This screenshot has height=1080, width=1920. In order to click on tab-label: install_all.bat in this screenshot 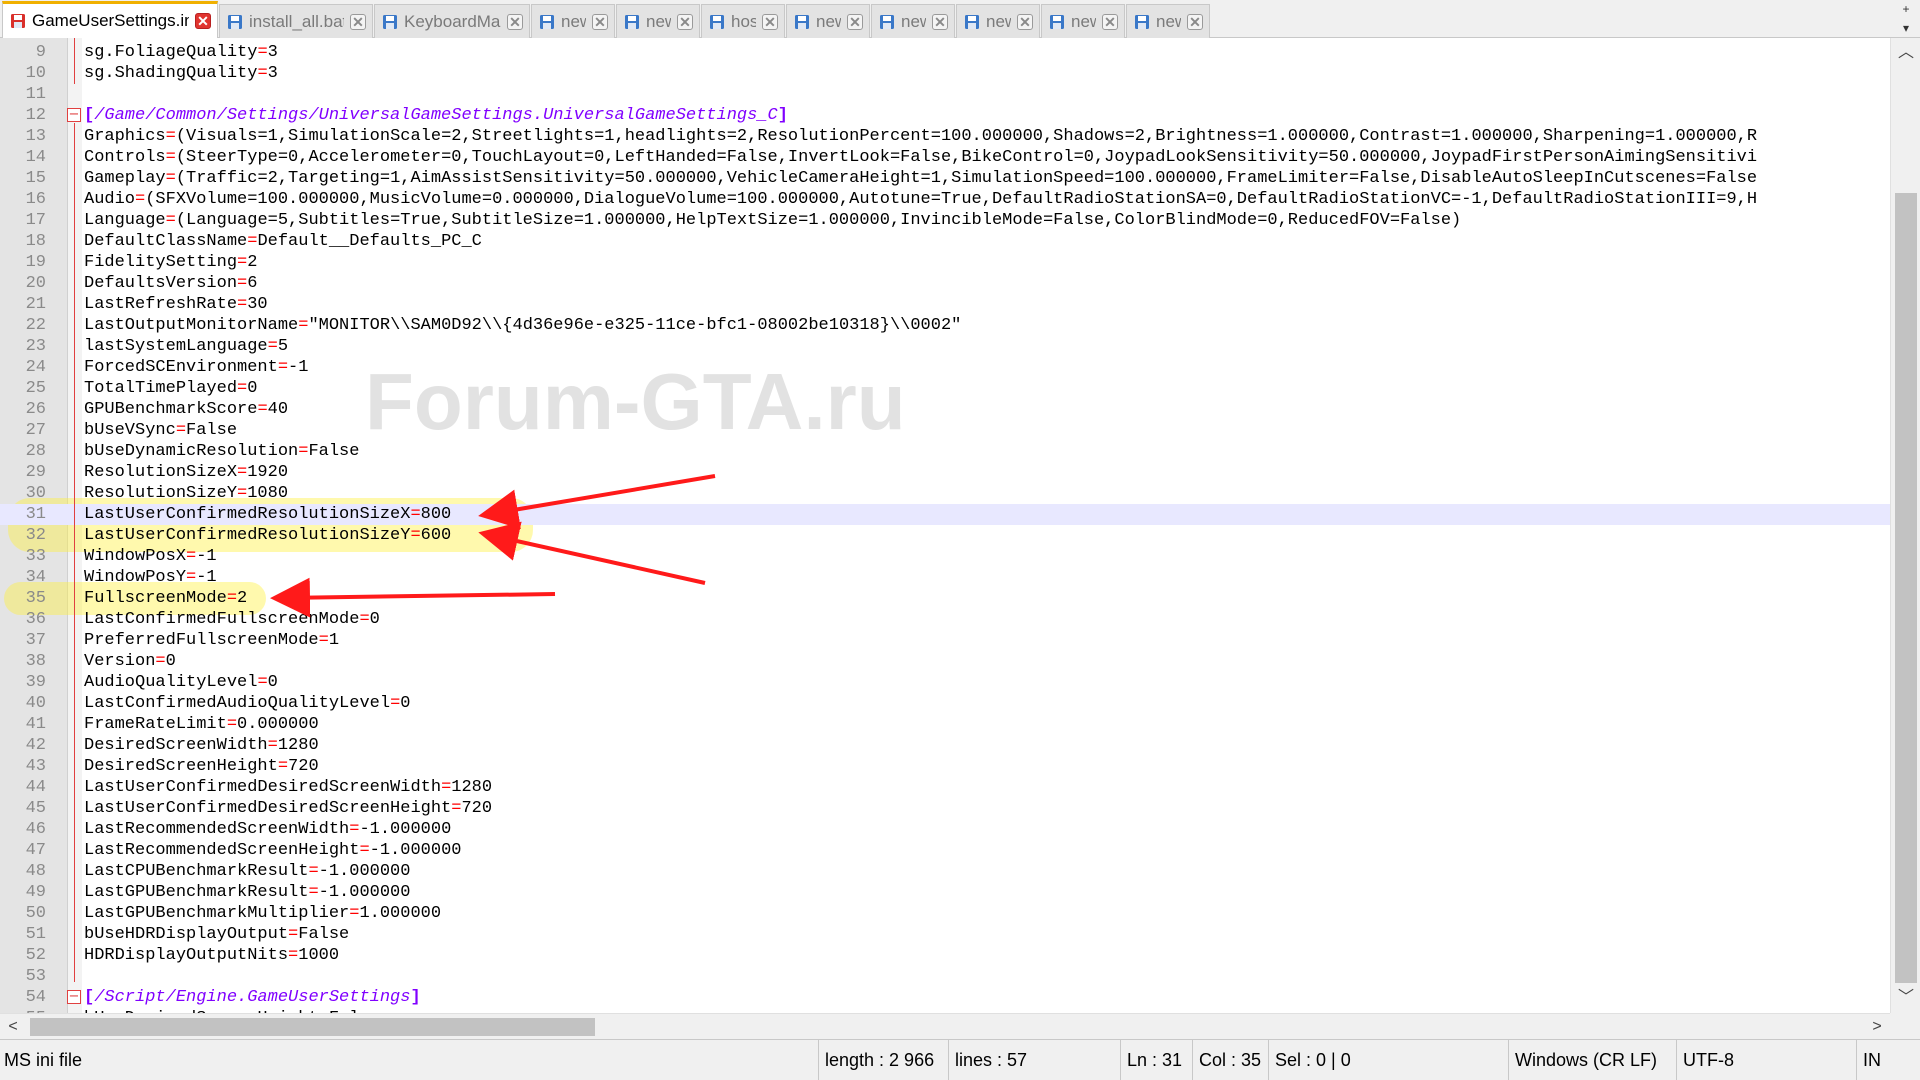, I will do `click(296, 21)`.